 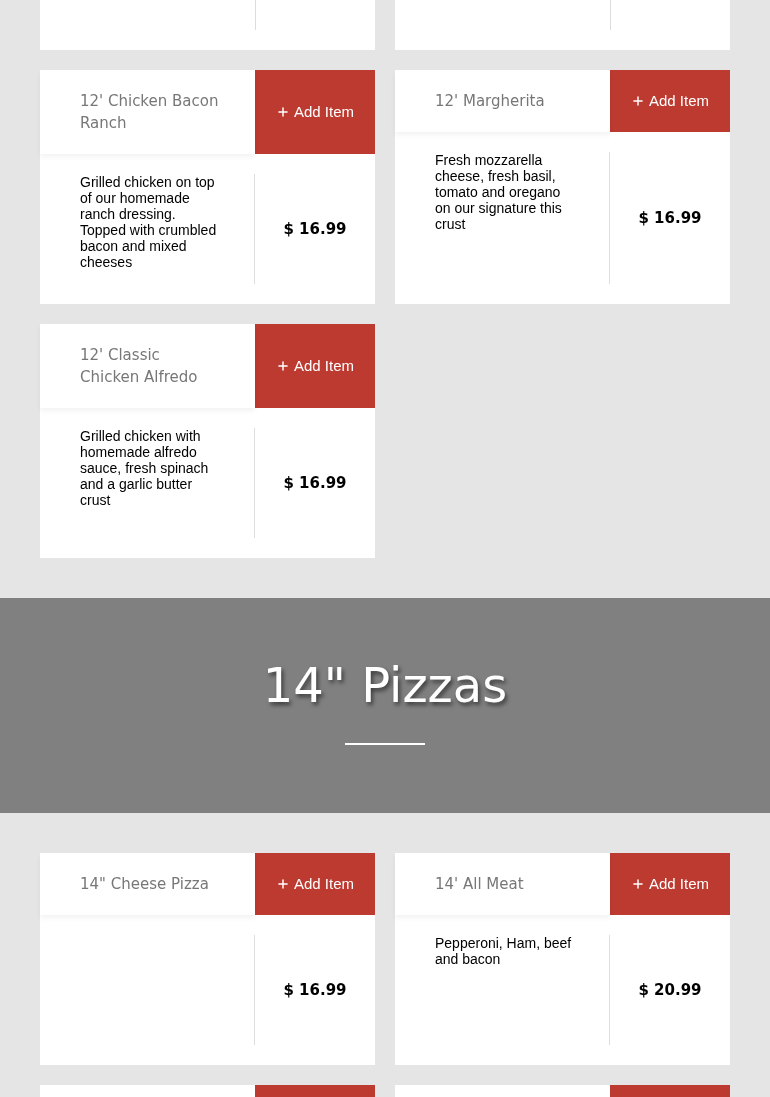 I want to click on item-price: $ 20.99, so click(x=670, y=990).